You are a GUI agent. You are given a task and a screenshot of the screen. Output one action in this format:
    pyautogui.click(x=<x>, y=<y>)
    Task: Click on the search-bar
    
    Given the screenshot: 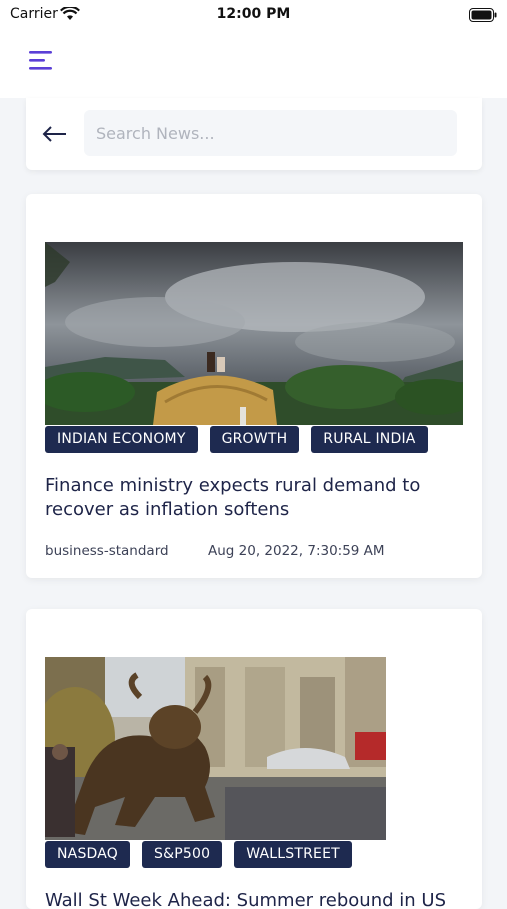 What is the action you would take?
    pyautogui.click(x=254, y=134)
    